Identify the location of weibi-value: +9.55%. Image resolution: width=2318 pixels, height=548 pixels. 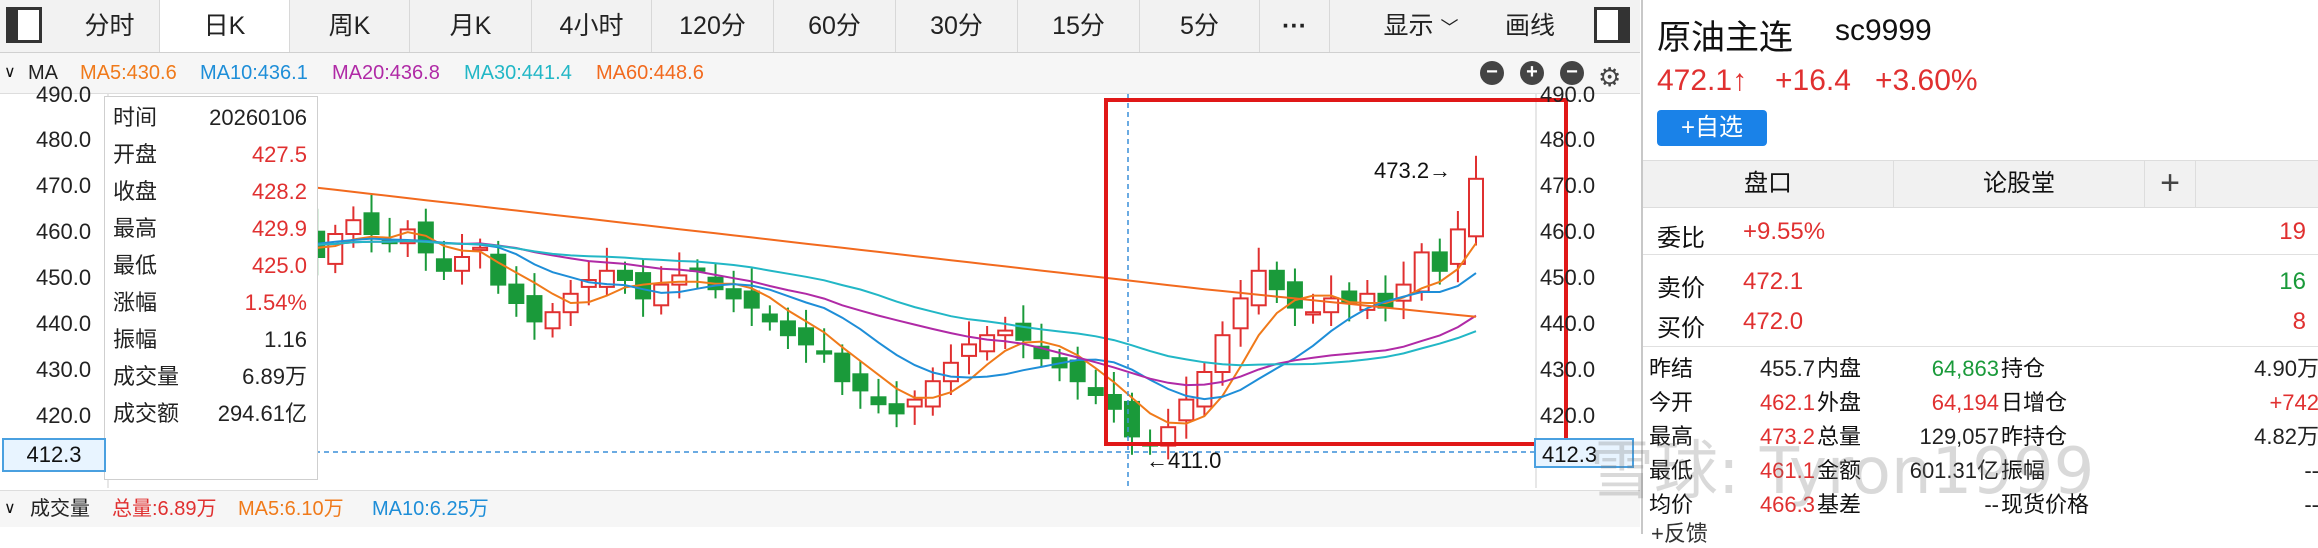
(1784, 231).